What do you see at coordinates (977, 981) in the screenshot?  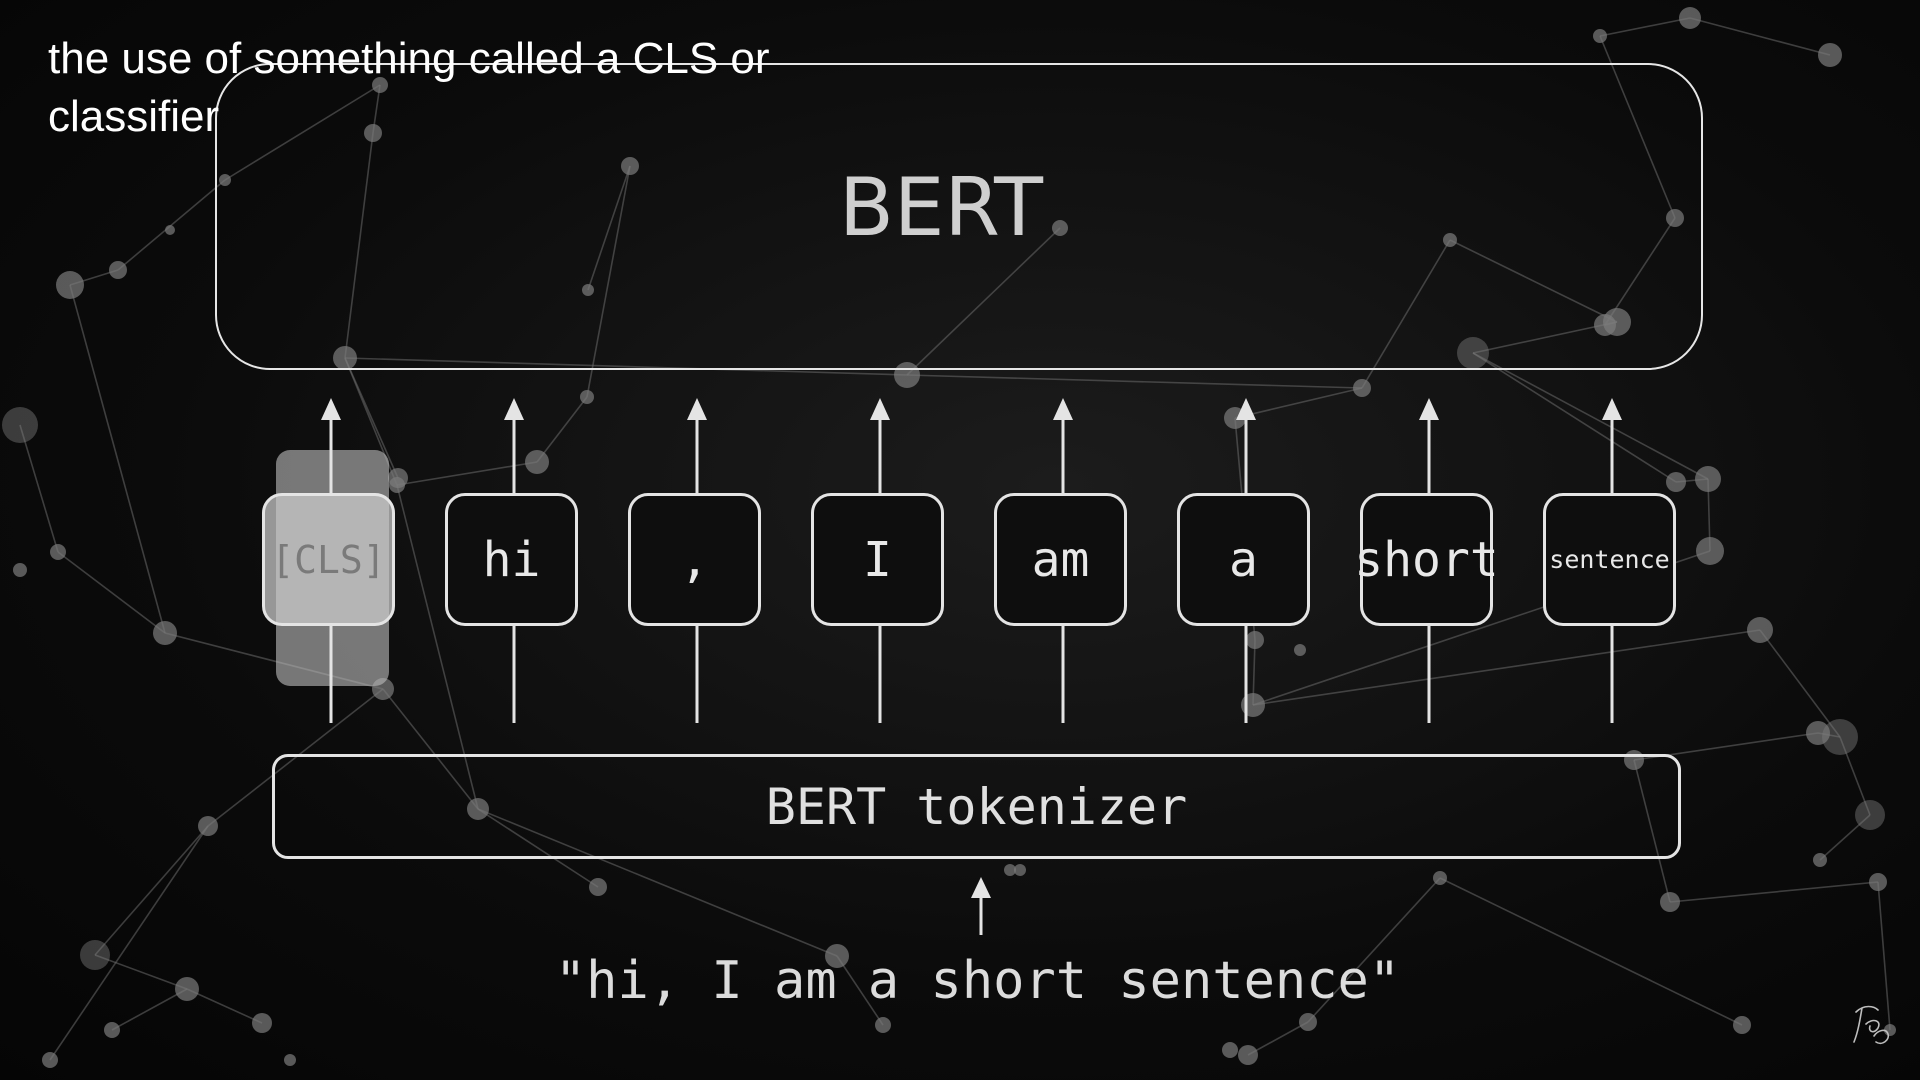 I see `input-sentence: "hi, I am a short sentence"` at bounding box center [977, 981].